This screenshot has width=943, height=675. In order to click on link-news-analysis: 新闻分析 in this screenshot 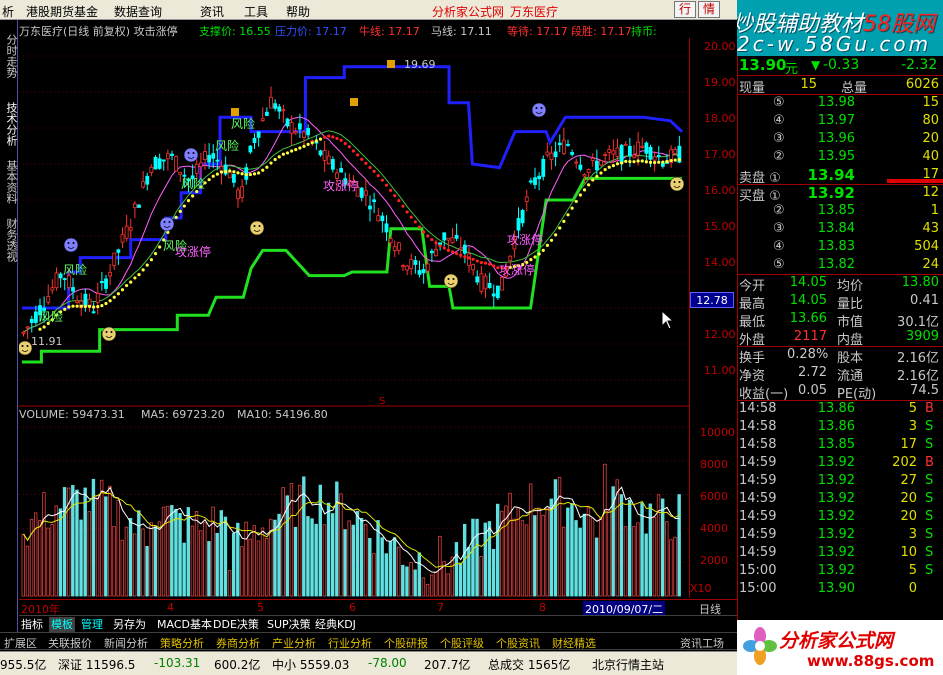, I will do `click(126, 643)`.